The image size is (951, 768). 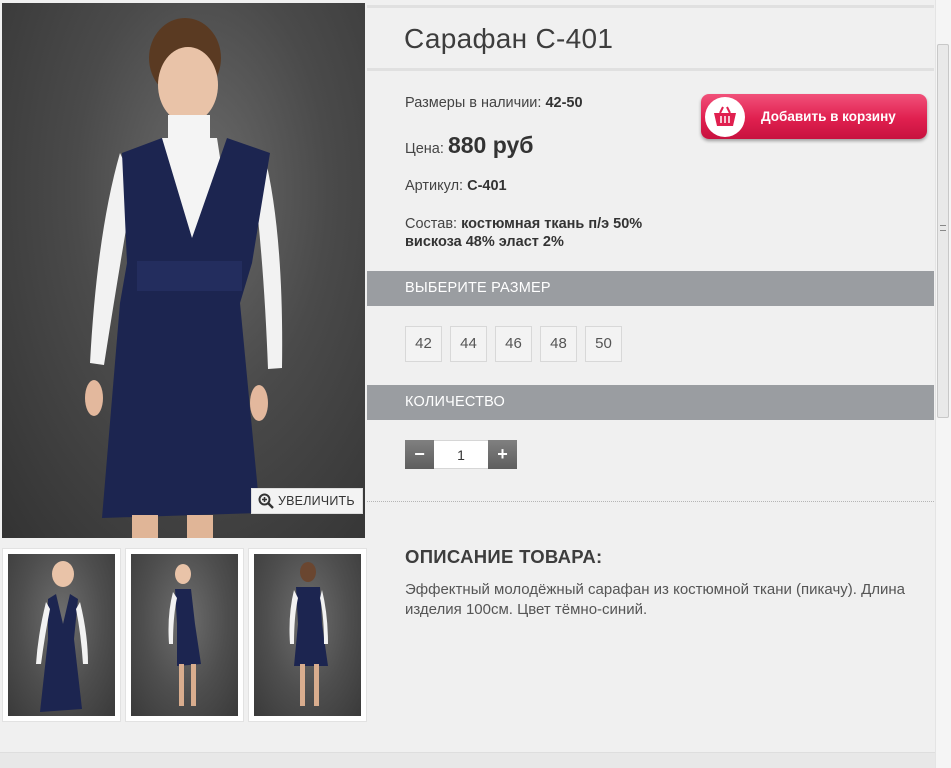 I want to click on price: Цена: 880 руб, so click(x=469, y=145).